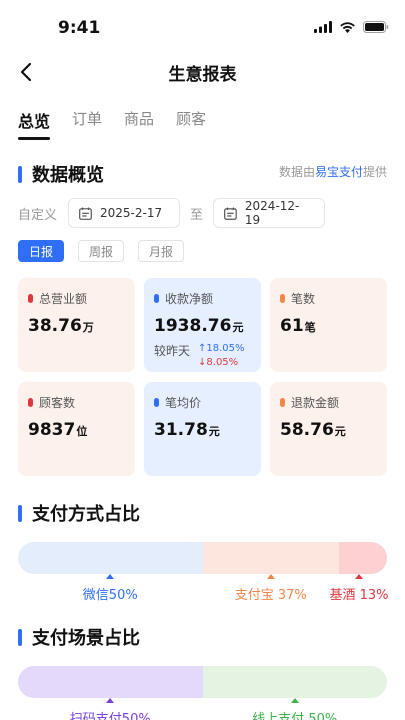 The width and height of the screenshot is (405, 720). I want to click on signal-icon, so click(323, 27).